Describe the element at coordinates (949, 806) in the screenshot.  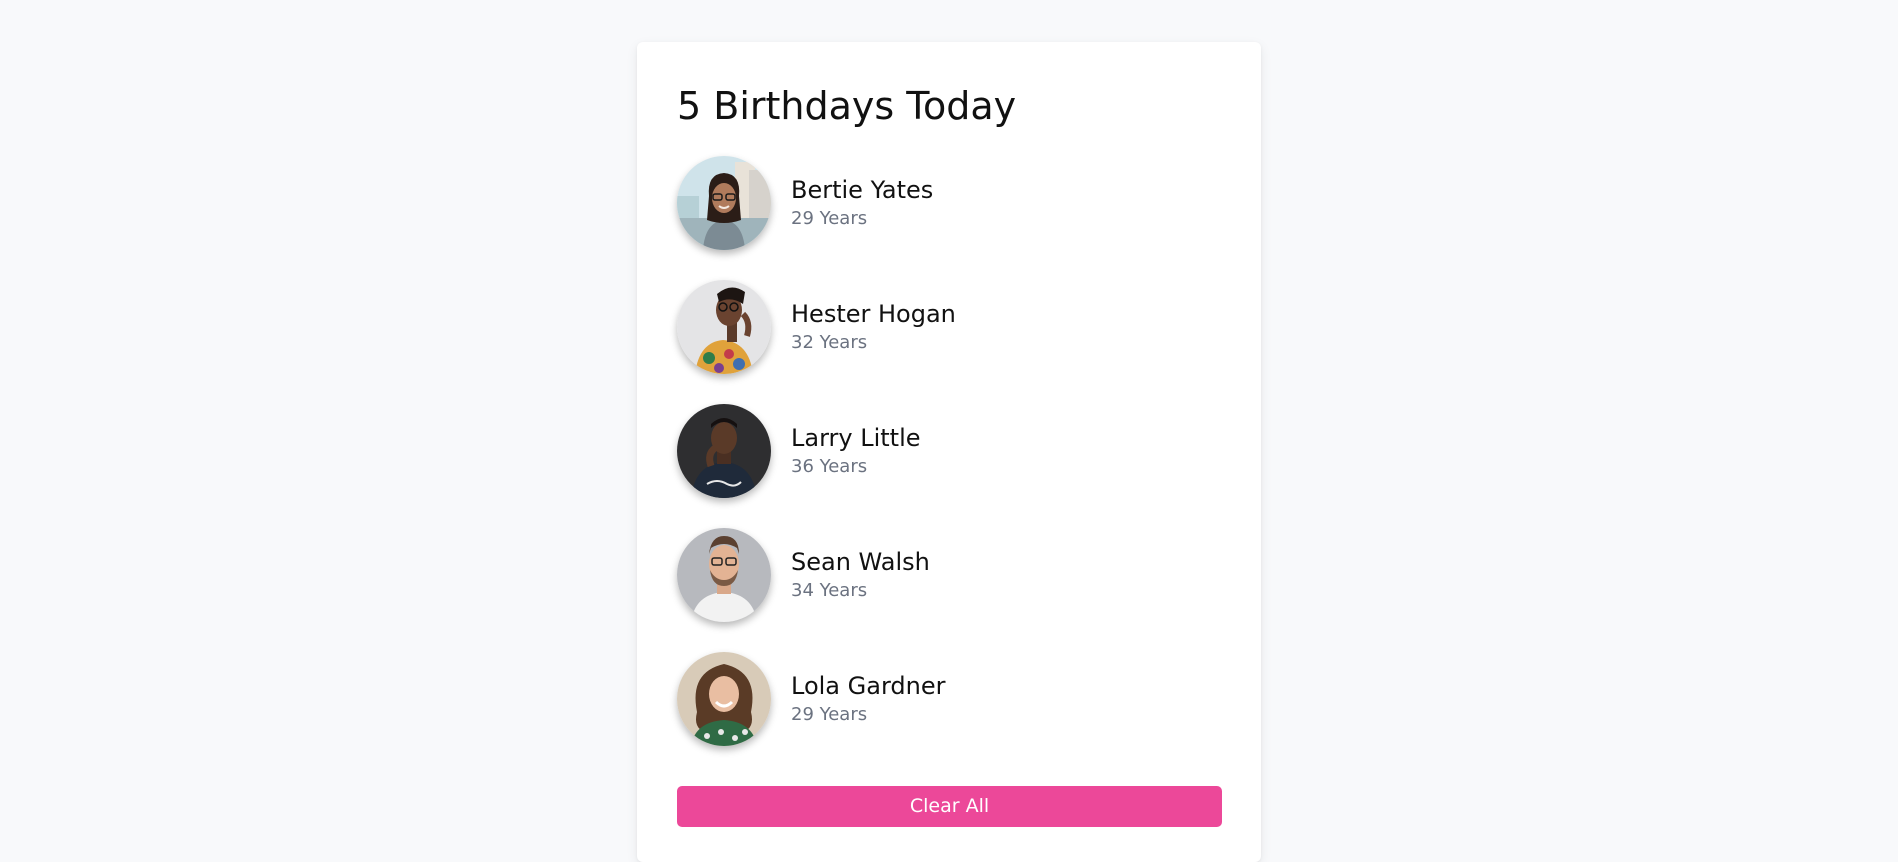
I see `clear-all-button: Clear All` at that location.